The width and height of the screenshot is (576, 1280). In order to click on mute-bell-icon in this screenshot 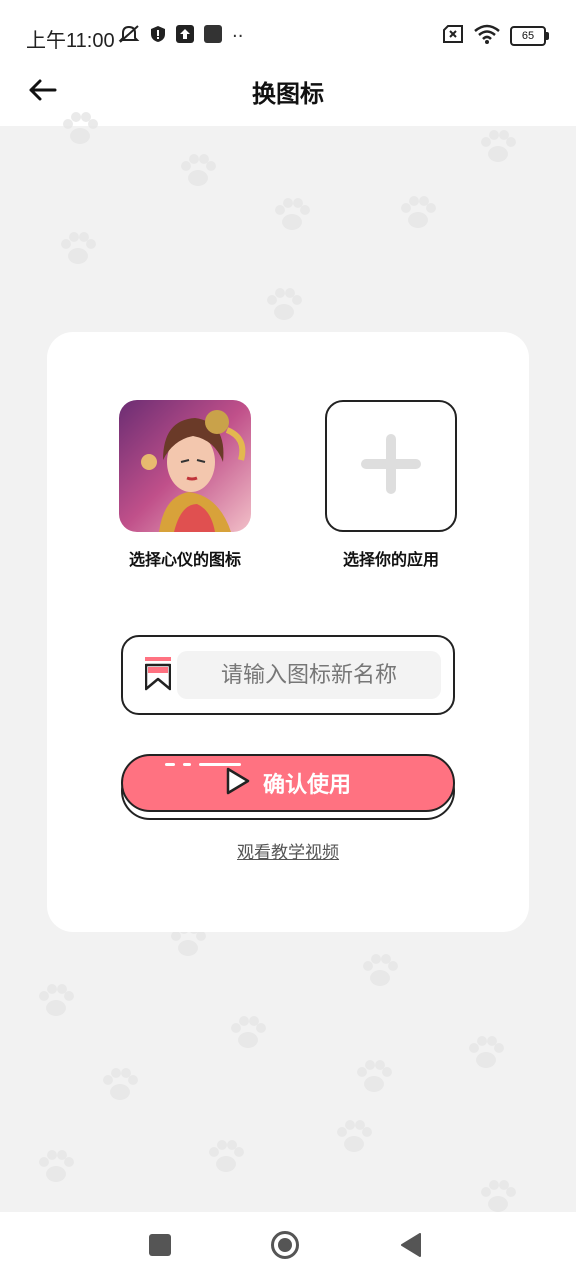, I will do `click(129, 36)`.